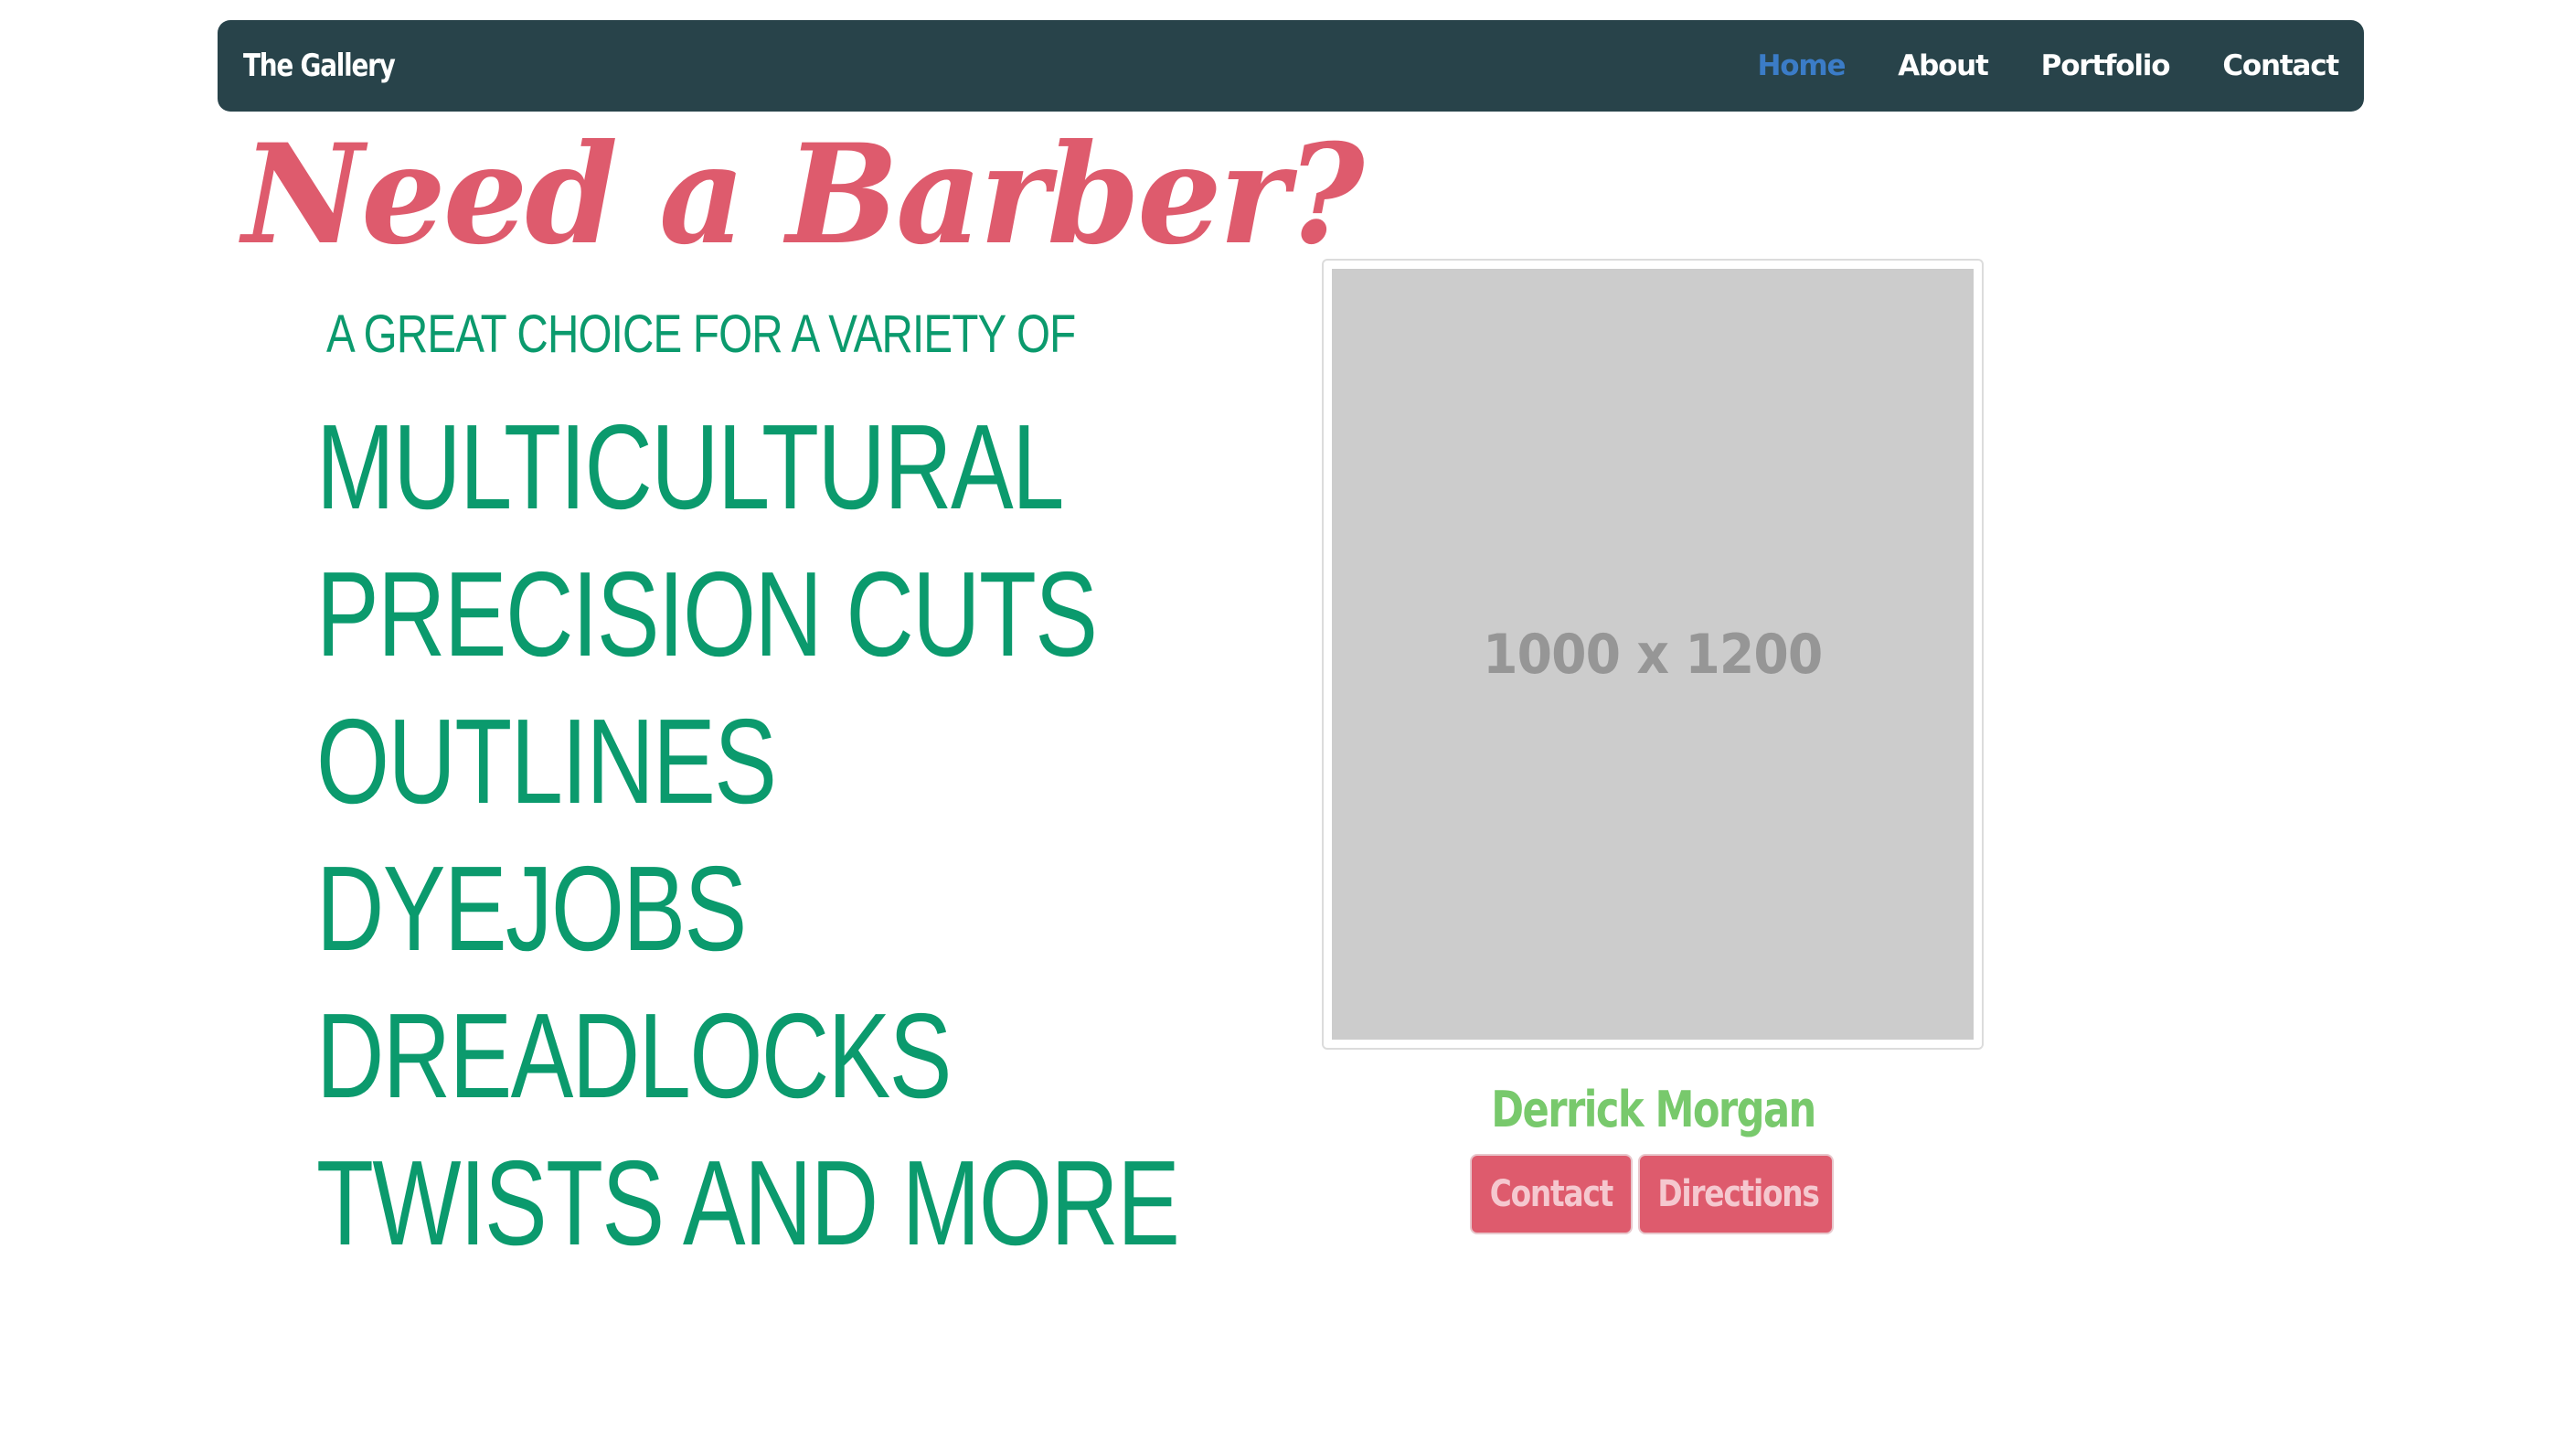  I want to click on barber-photo-placeholder: 1000 x 1200, so click(1653, 654).